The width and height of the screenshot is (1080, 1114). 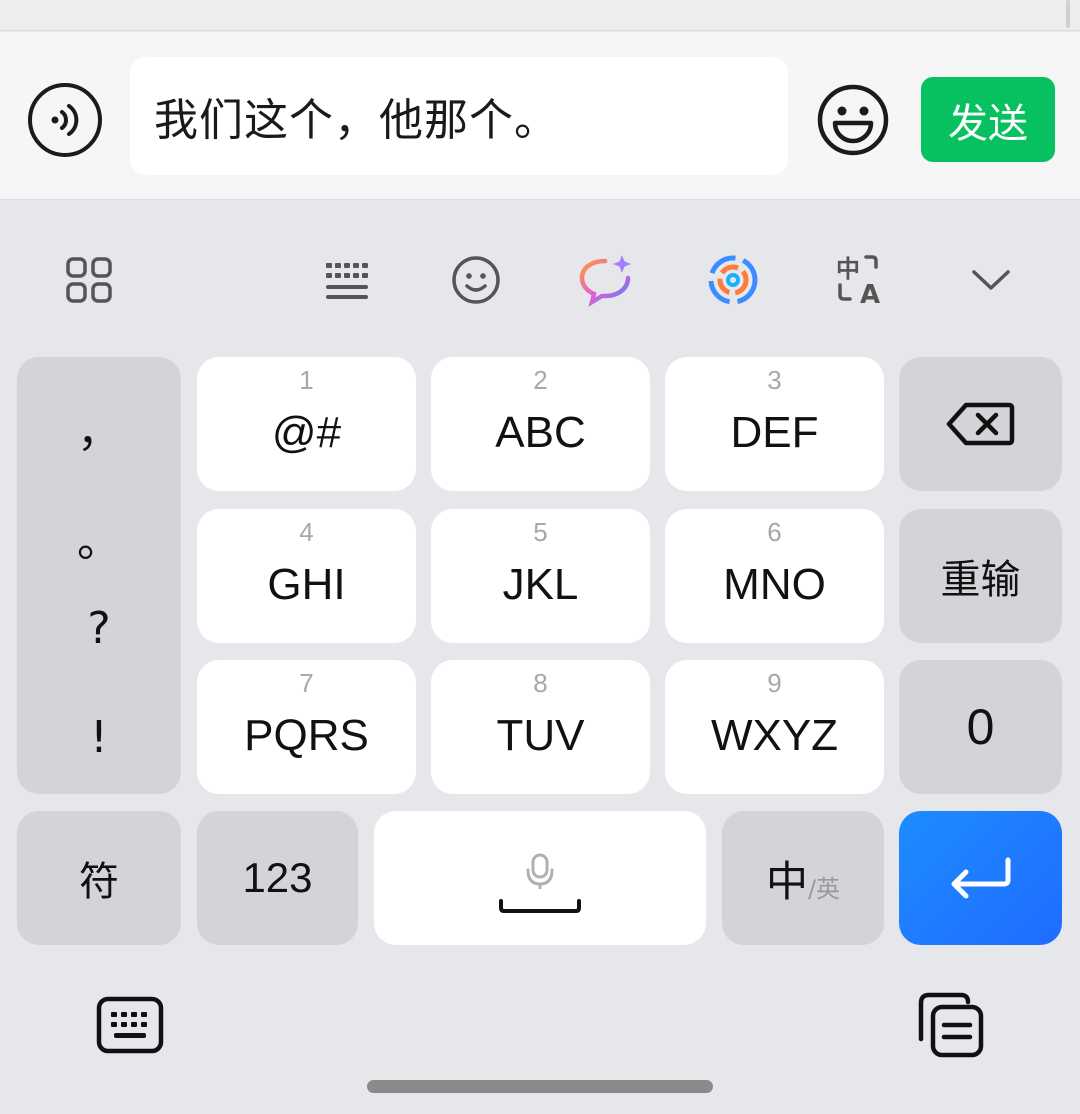 I want to click on top-strip, so click(x=540, y=15).